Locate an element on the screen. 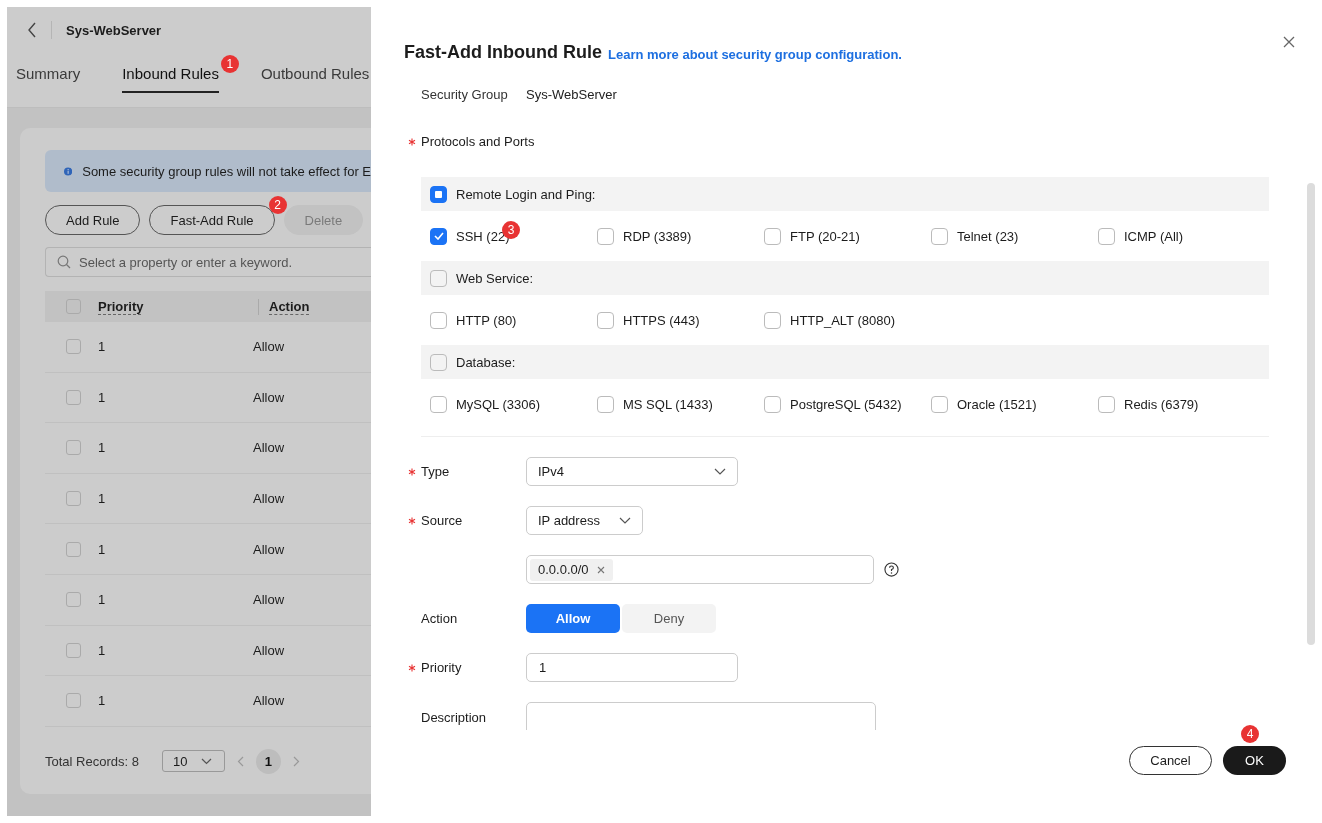 The width and height of the screenshot is (1322, 823). search-icon is located at coordinates (64, 262).